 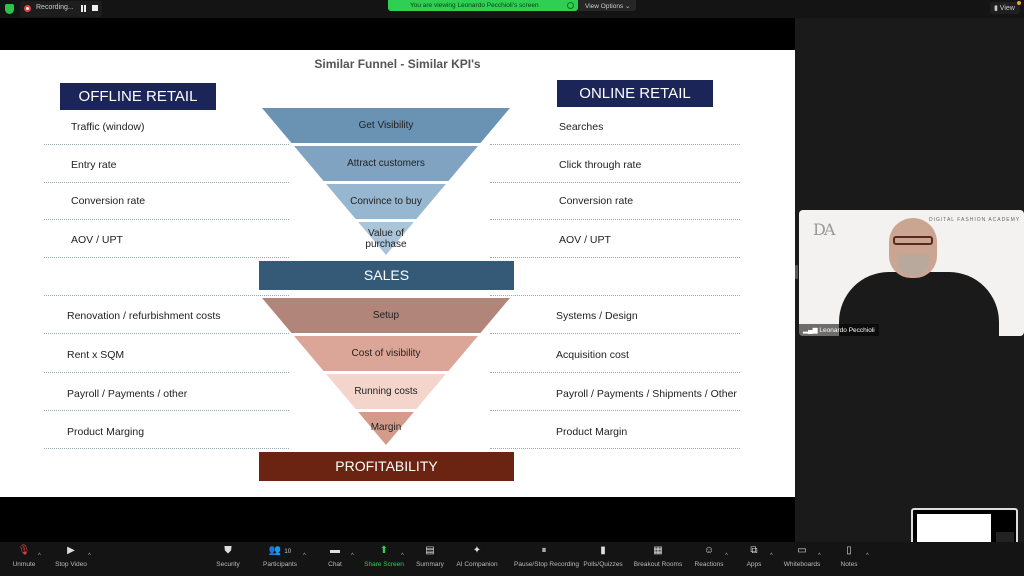 I want to click on profitability-label: PROFITABILITY, so click(x=386, y=466).